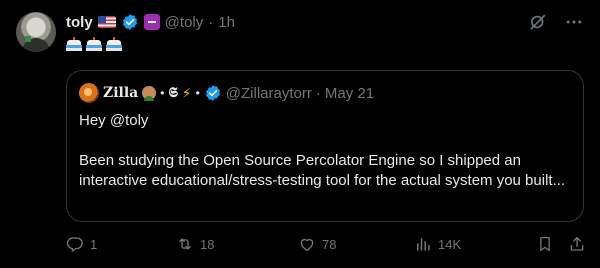  What do you see at coordinates (185, 244) in the screenshot?
I see `retweet-icon` at bounding box center [185, 244].